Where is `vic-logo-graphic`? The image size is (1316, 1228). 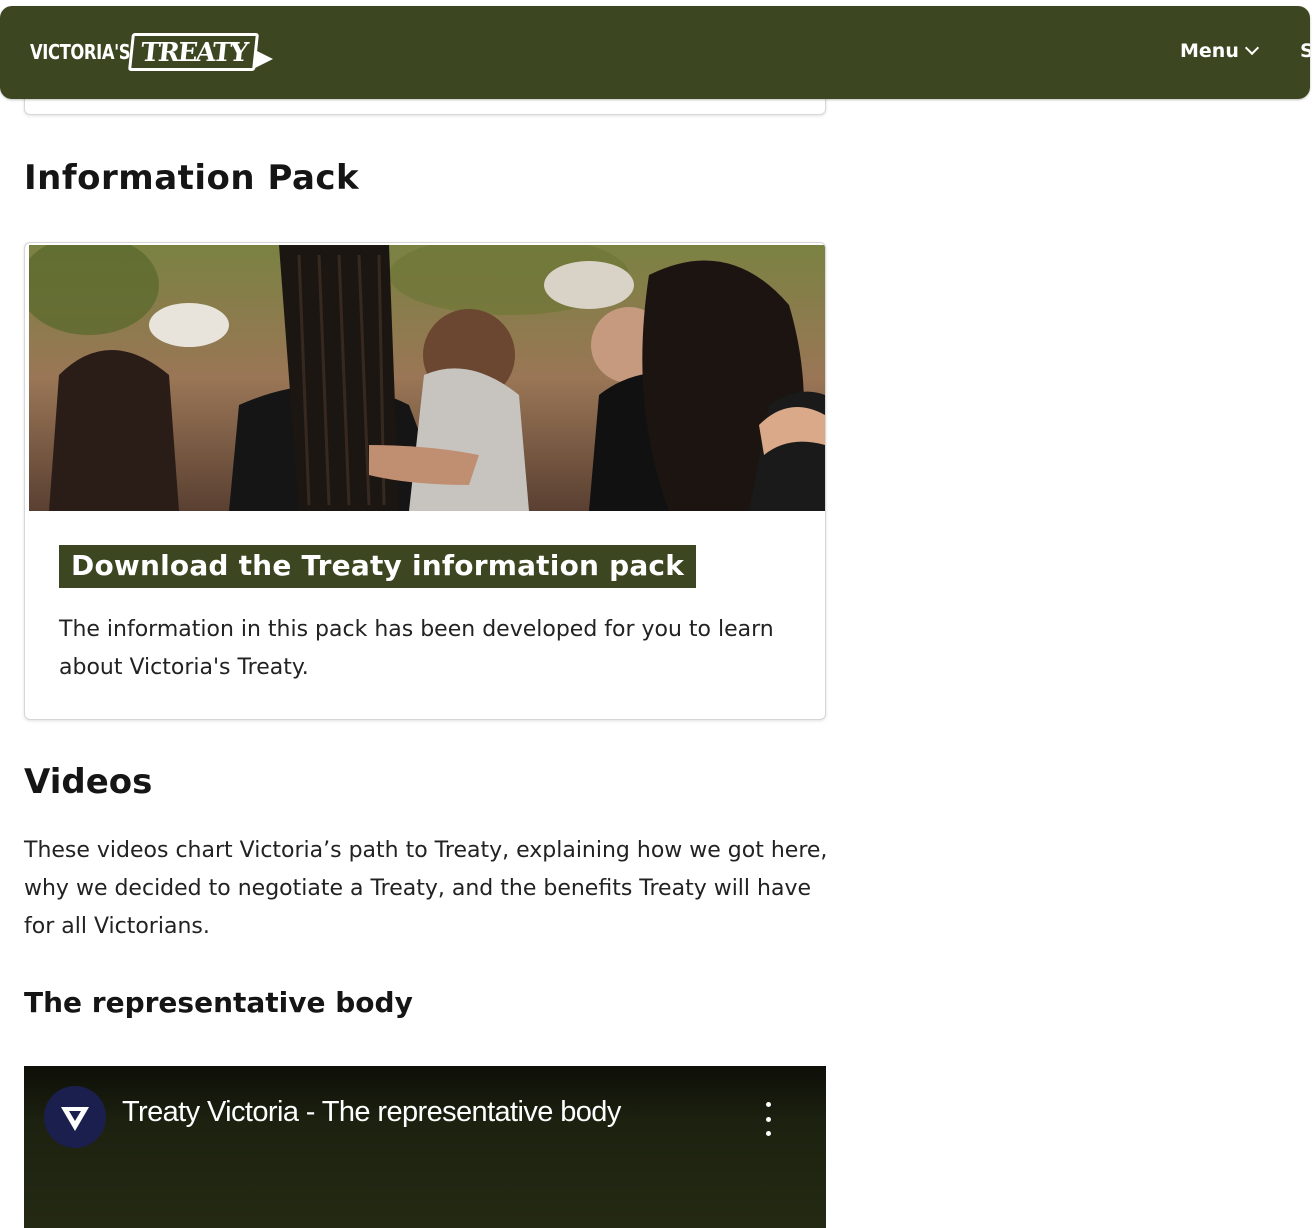
vic-logo-graphic is located at coordinates (75, 1119).